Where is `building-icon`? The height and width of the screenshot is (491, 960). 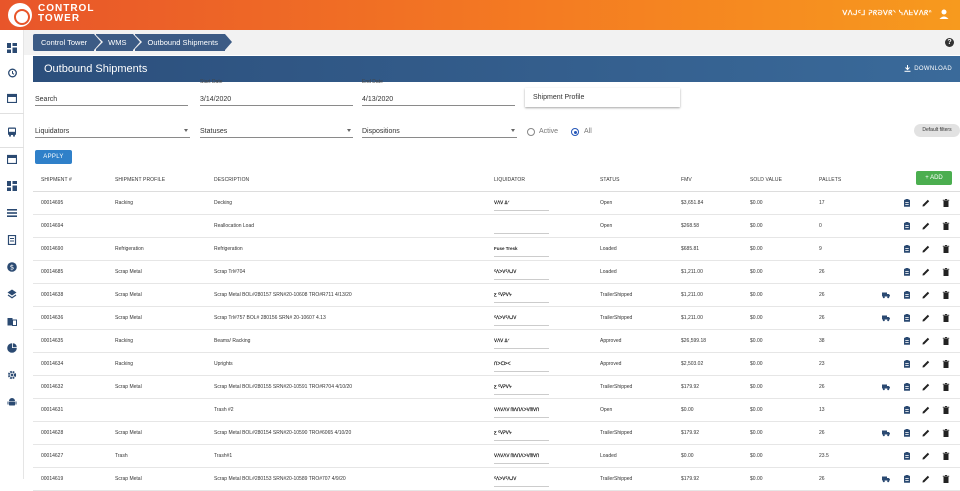 building-icon is located at coordinates (12, 321).